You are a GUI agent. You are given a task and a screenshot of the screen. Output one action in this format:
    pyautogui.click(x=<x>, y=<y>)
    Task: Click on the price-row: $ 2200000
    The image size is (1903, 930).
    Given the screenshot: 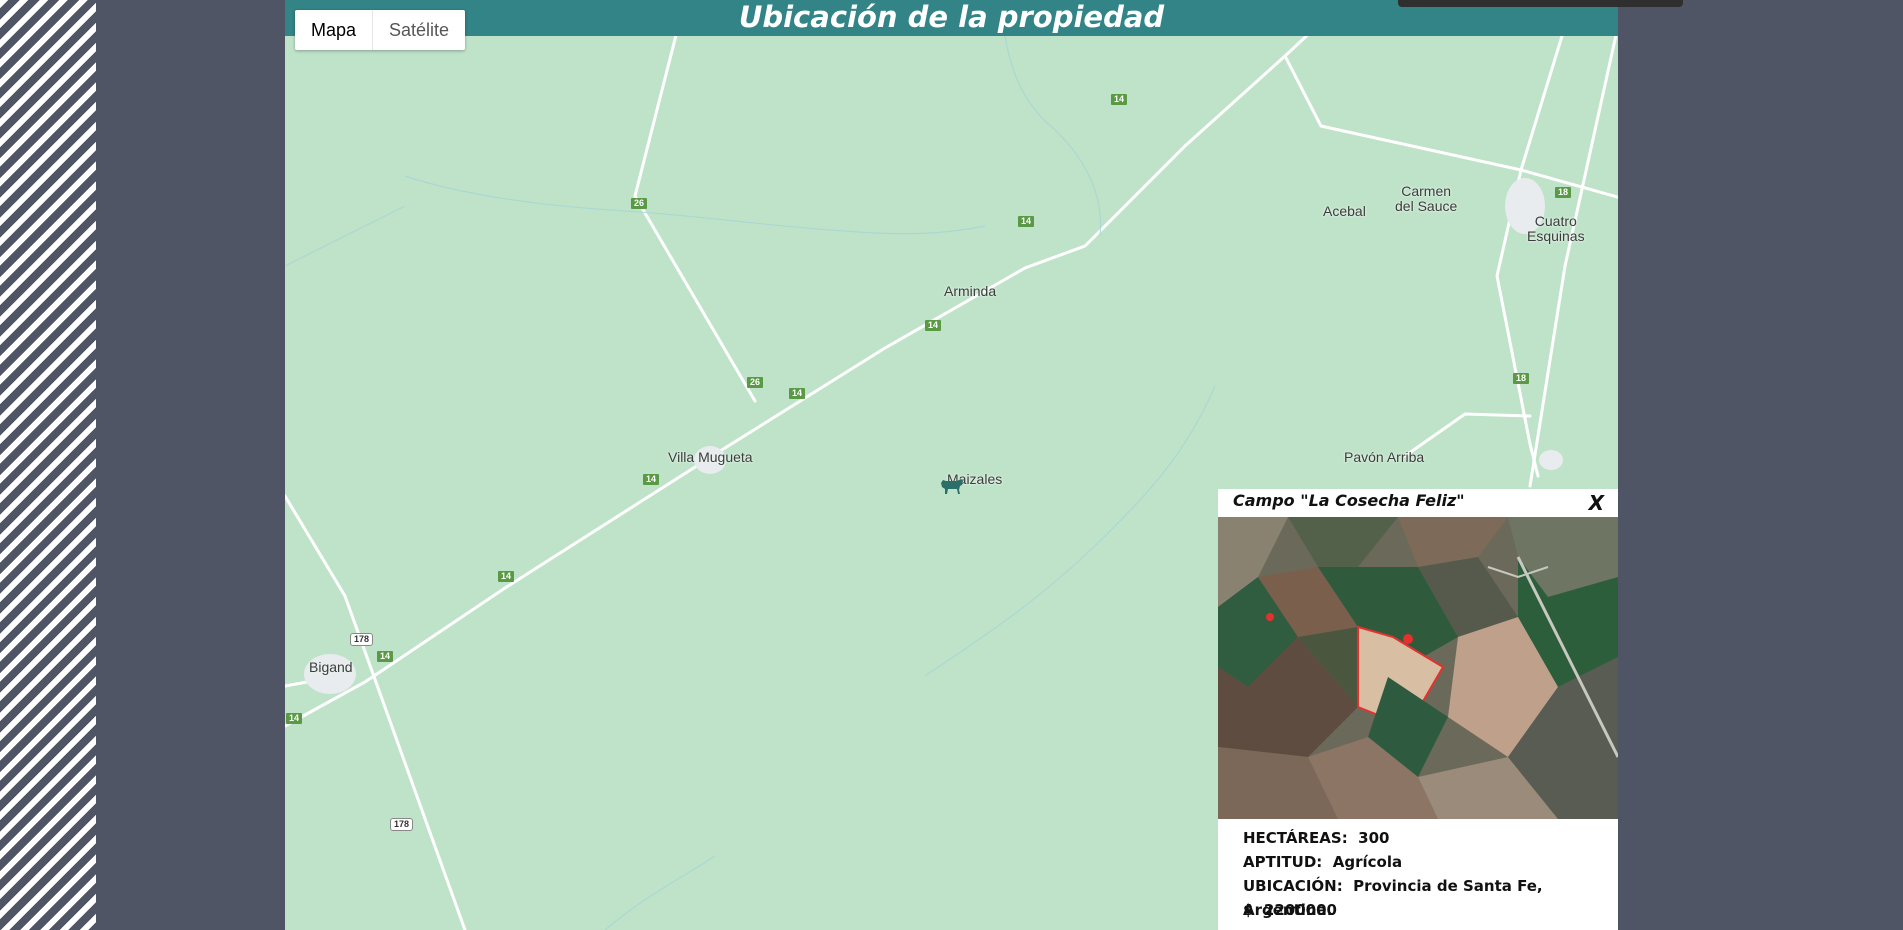 What is the action you would take?
    pyautogui.click(x=1430, y=910)
    